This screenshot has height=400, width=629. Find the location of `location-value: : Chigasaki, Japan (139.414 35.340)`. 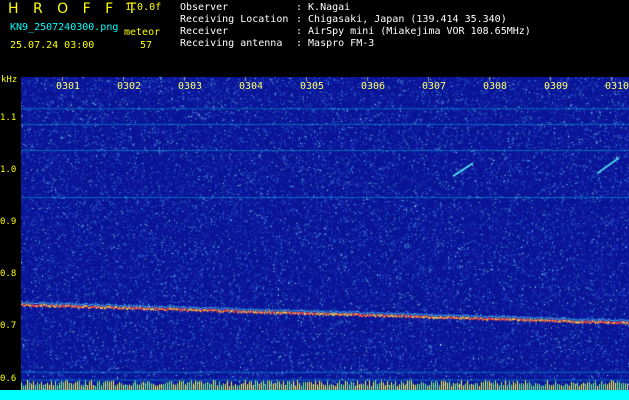

location-value: : Chigasaki, Japan (139.414 35.340) is located at coordinates (401, 19).